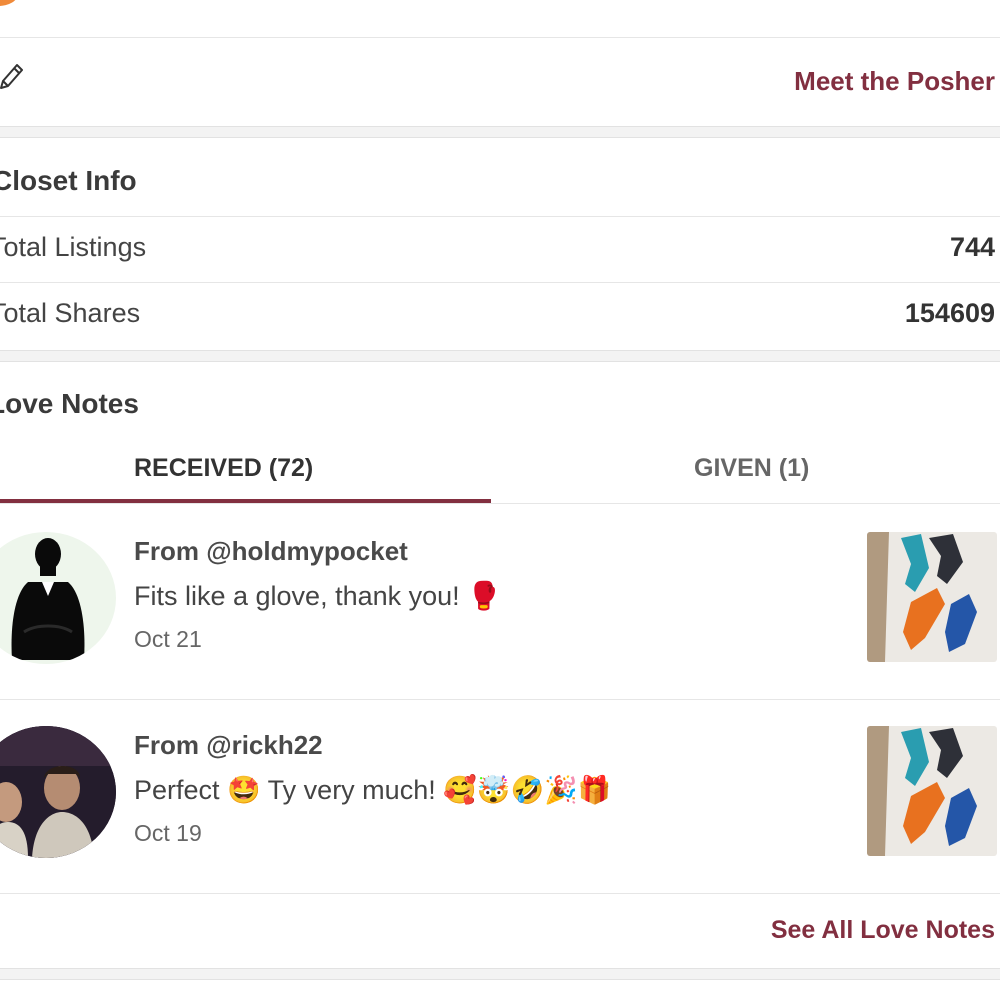 This screenshot has width=1000, height=1000. What do you see at coordinates (68, 180) in the screenshot?
I see `closet-info-title: Closet Info` at bounding box center [68, 180].